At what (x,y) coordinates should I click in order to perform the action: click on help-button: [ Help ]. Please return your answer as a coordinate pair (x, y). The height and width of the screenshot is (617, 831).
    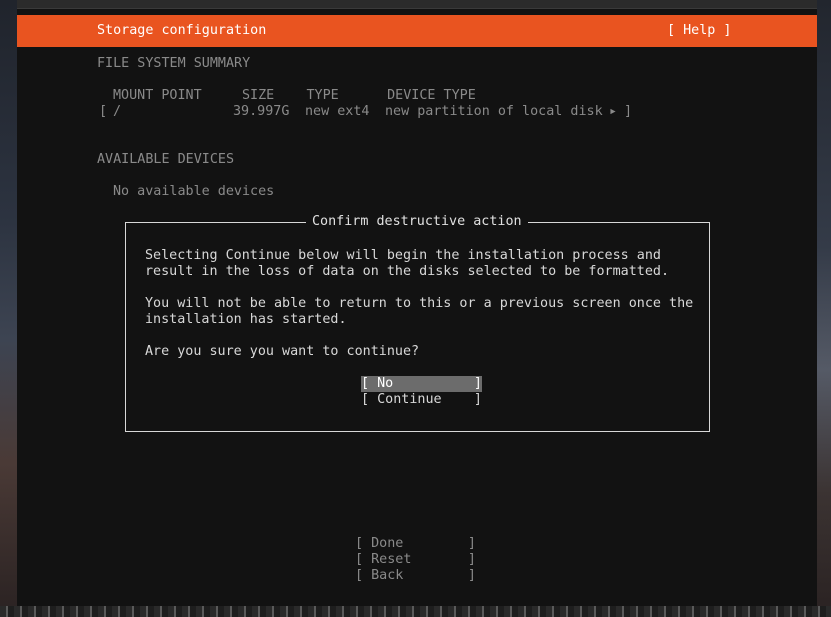
    Looking at the image, I should click on (699, 30).